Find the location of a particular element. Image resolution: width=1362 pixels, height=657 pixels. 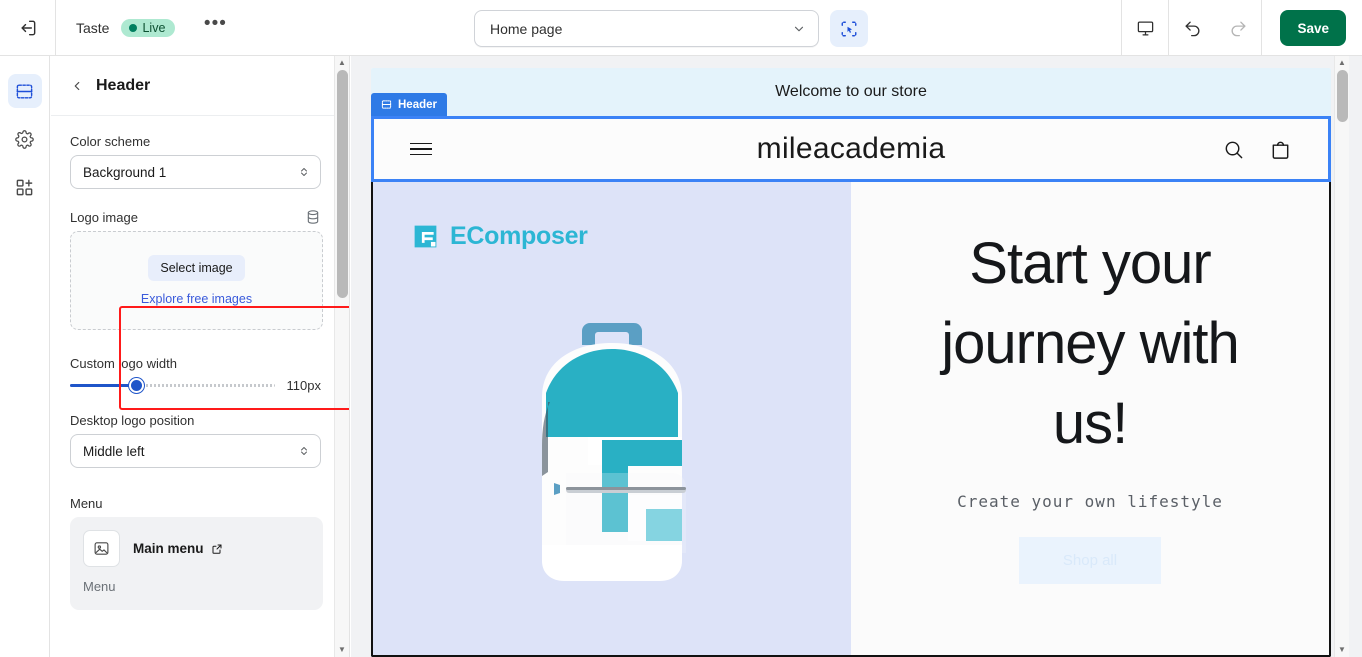

color-scheme-value: Background 1 is located at coordinates (125, 172).